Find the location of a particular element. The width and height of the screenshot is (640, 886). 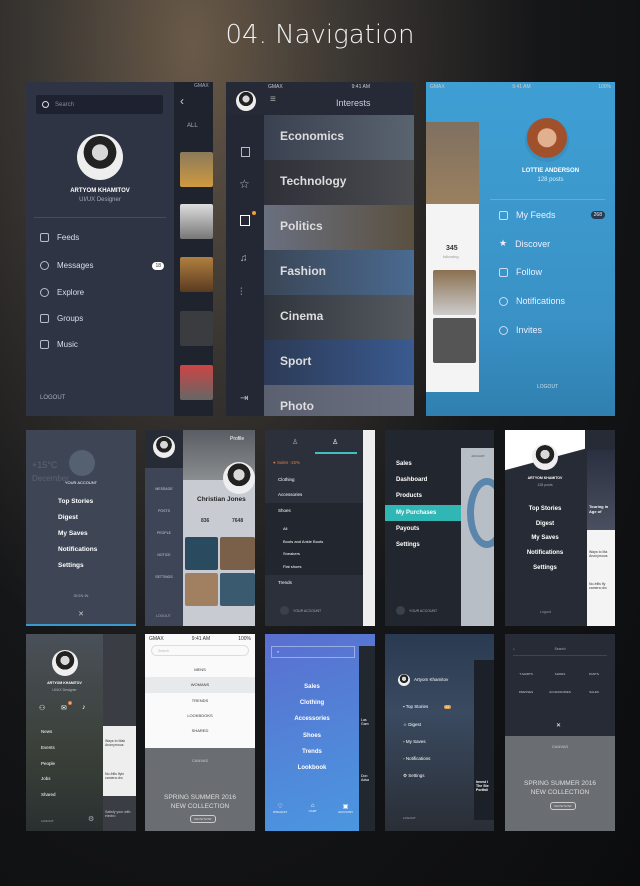

menu-item-follow: Follow is located at coordinates (520, 272).